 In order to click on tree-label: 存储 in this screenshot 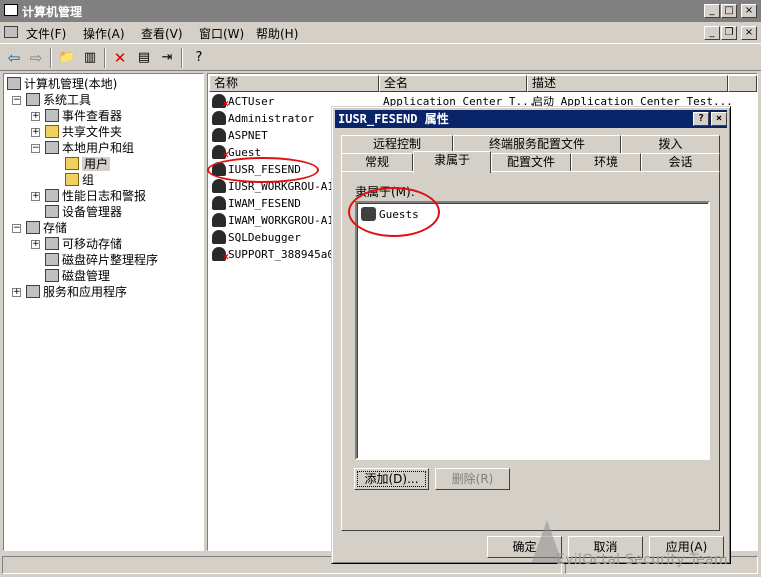, I will do `click(55, 228)`.